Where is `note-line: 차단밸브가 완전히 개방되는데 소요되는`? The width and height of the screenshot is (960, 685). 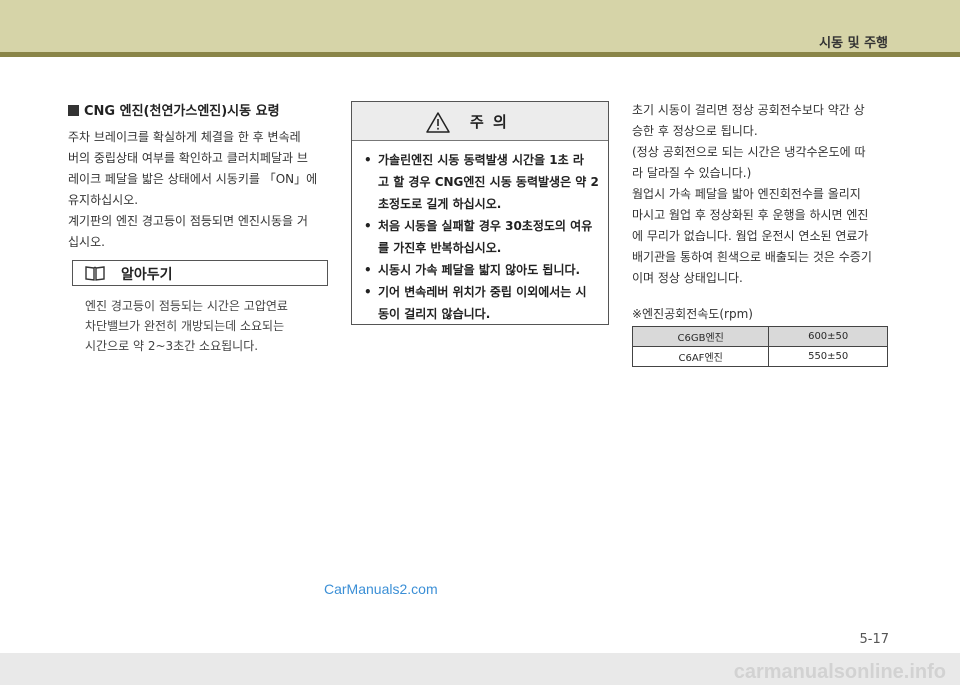 note-line: 차단밸브가 완전히 개방되는데 소요되는 is located at coordinates (185, 326).